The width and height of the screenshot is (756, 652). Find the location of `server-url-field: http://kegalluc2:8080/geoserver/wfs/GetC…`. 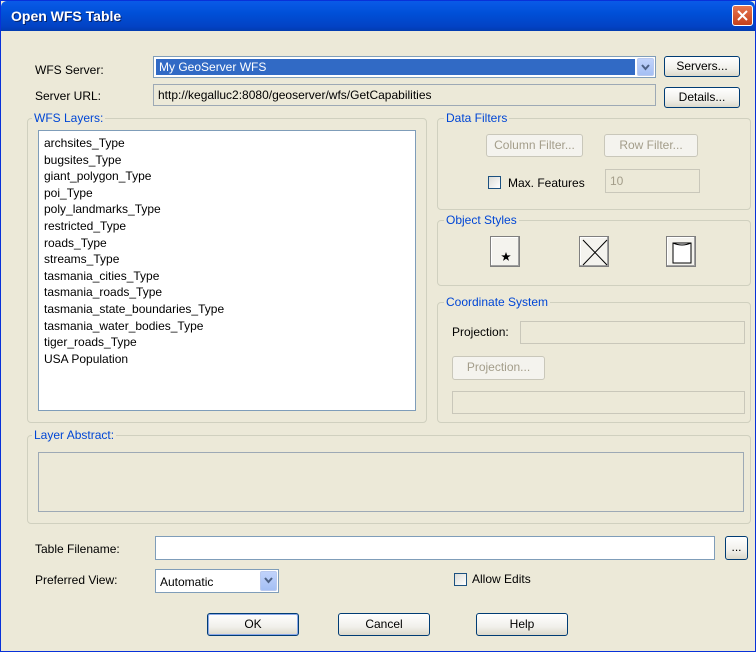

server-url-field: http://kegalluc2:8080/geoserver/wfs/GetC… is located at coordinates (404, 95).